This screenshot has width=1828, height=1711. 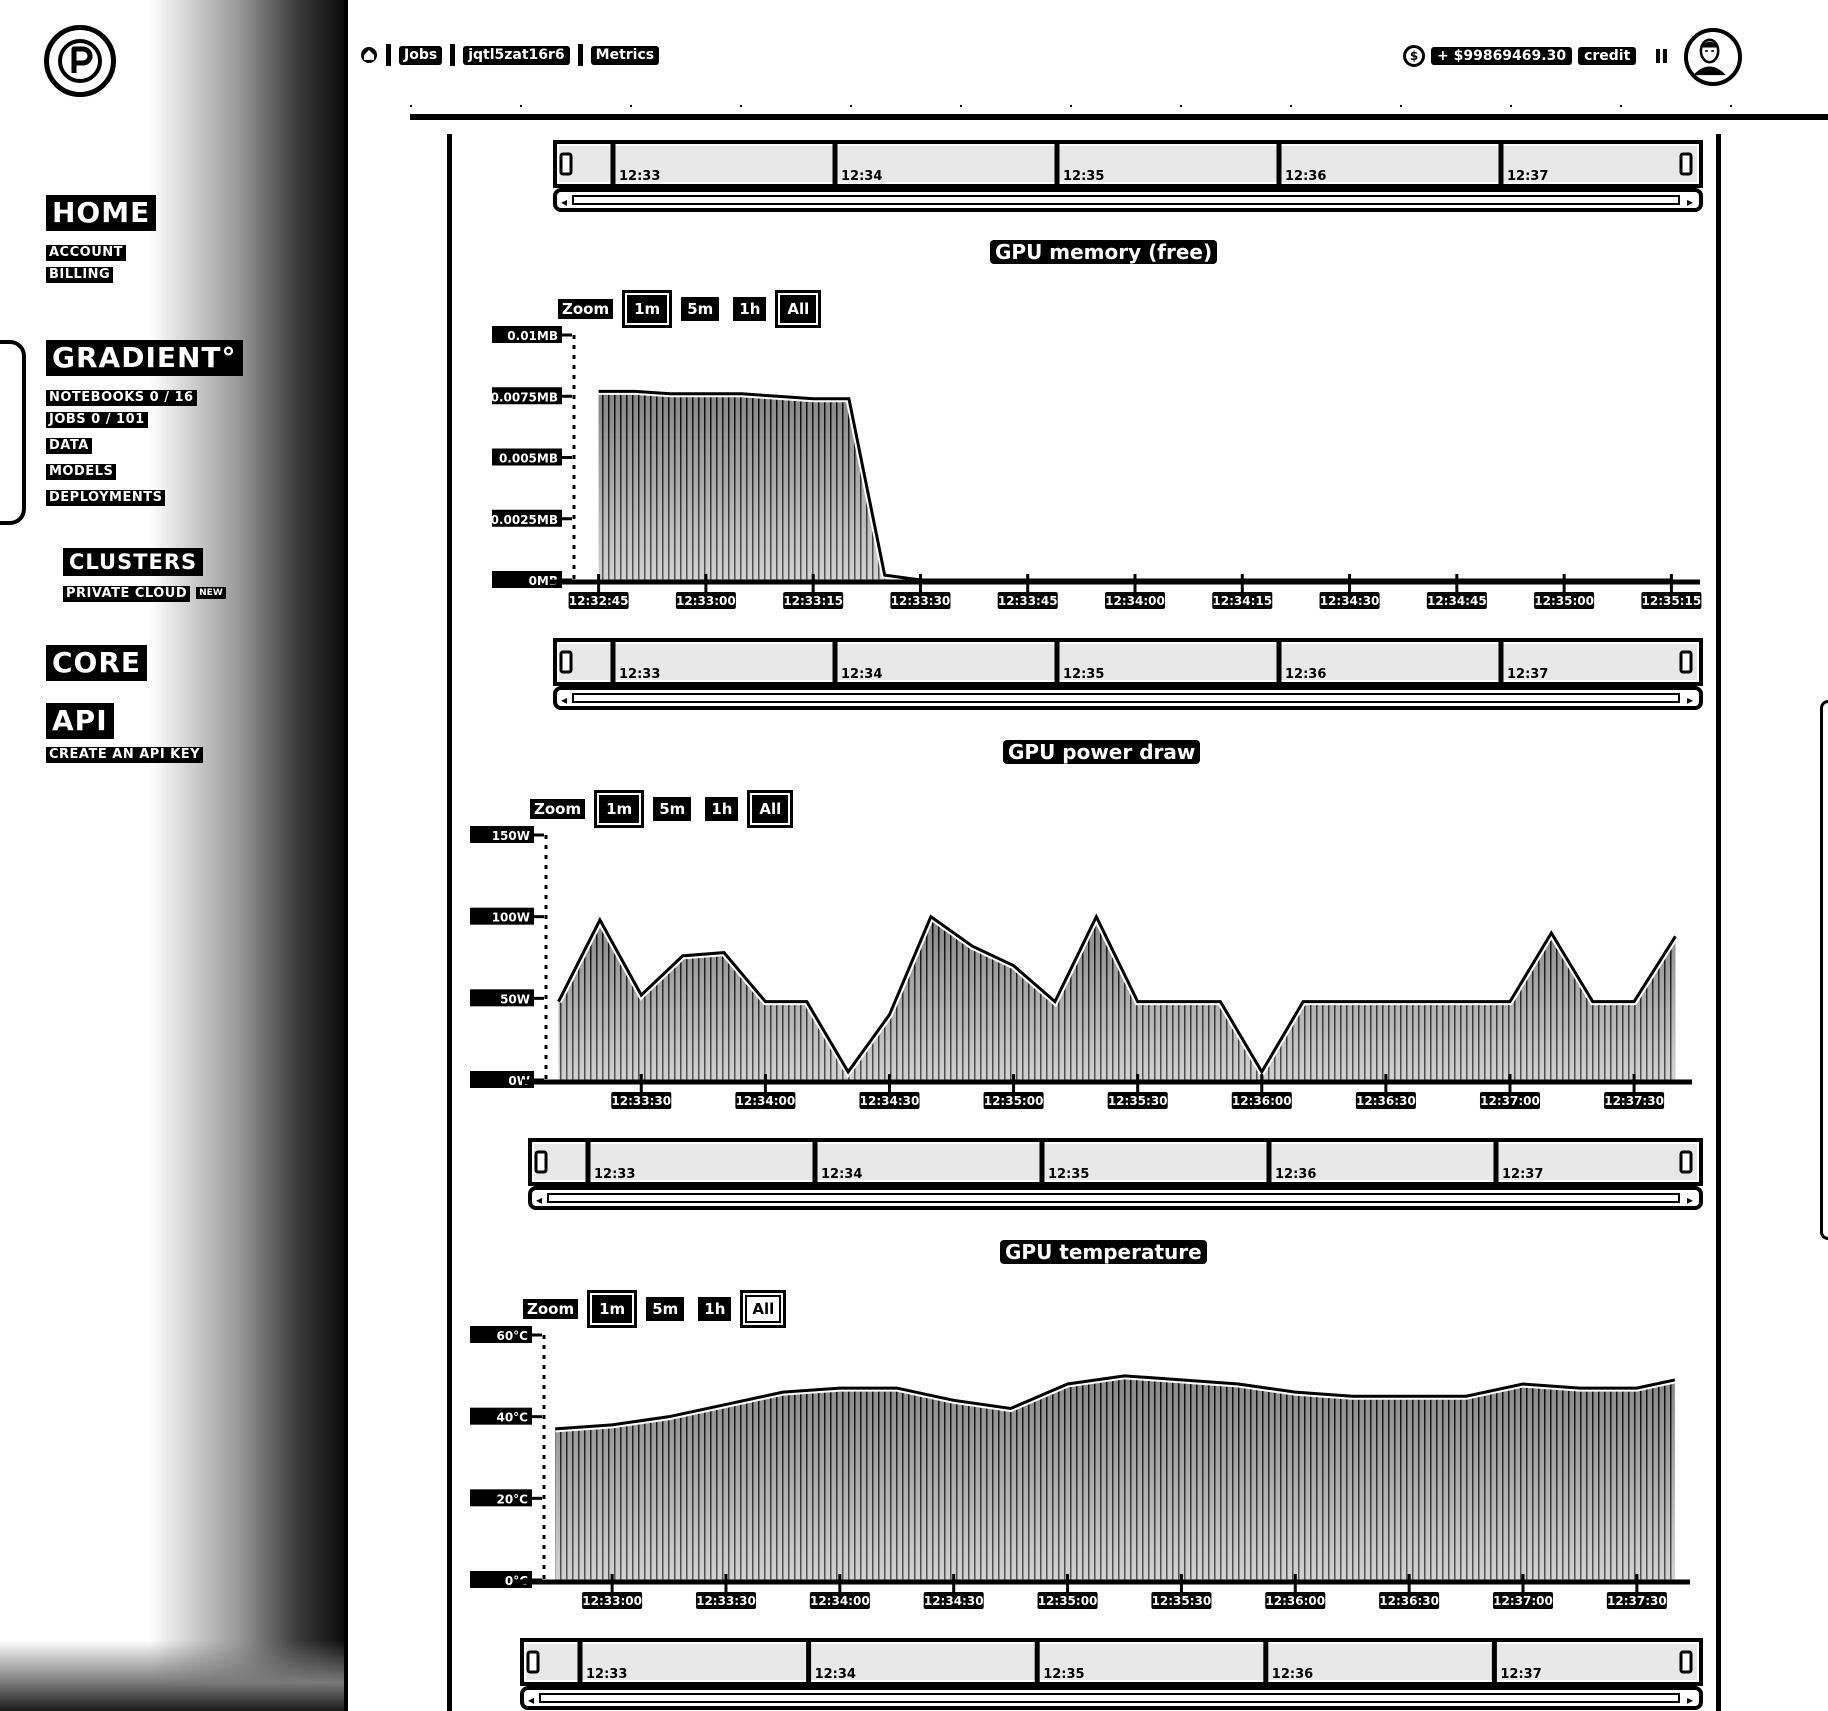 What do you see at coordinates (127, 594) in the screenshot?
I see `sidebar-item-private-cloud: PRIVATE CLOUD` at bounding box center [127, 594].